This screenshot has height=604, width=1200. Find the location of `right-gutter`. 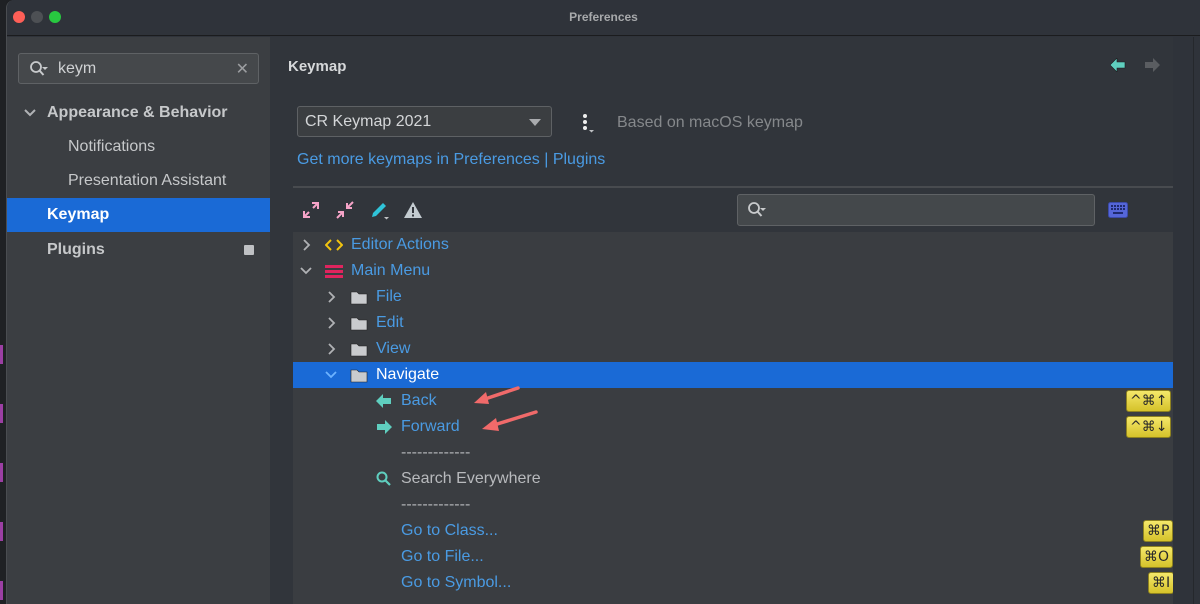

right-gutter is located at coordinates (1186, 320).